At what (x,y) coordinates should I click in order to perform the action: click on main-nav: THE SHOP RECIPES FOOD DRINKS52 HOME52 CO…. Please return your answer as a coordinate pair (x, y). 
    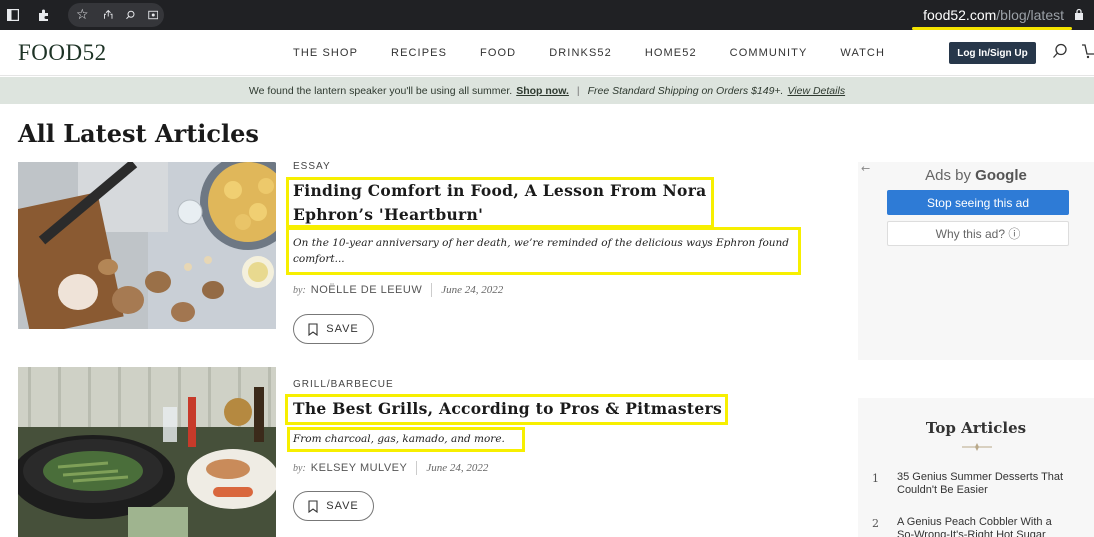
    Looking at the image, I should click on (605, 53).